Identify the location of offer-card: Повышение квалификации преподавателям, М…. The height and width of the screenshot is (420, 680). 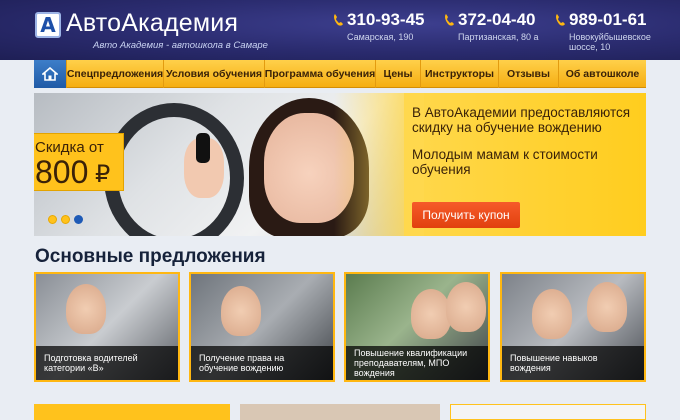
(417, 327).